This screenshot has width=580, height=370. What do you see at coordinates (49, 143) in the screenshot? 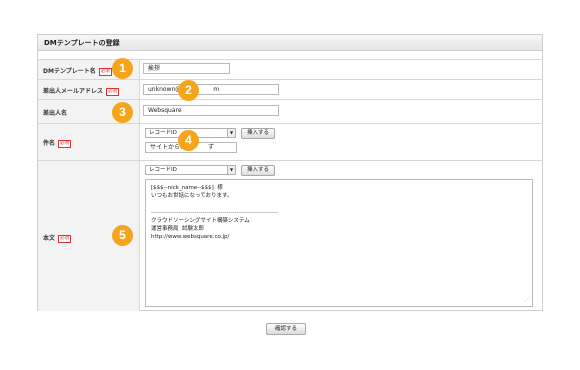
I see `subject-label: 件名` at bounding box center [49, 143].